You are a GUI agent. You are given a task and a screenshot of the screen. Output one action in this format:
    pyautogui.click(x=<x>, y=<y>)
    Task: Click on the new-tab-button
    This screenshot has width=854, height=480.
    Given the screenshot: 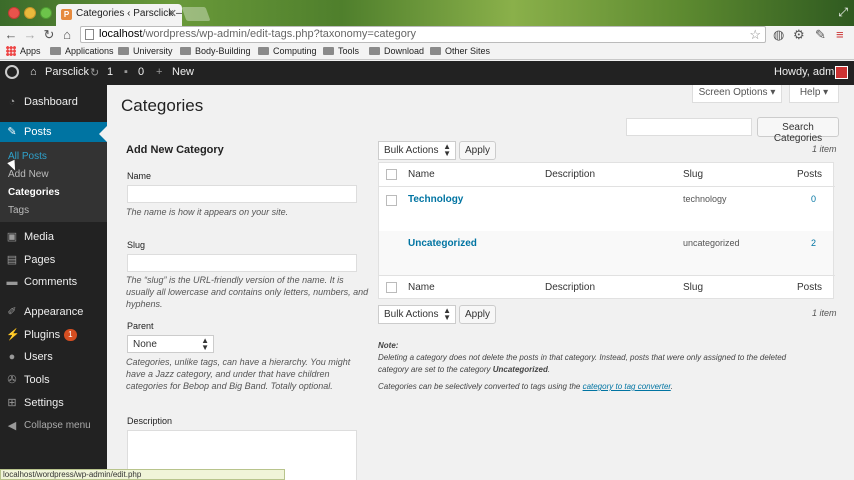 What is the action you would take?
    pyautogui.click(x=196, y=14)
    